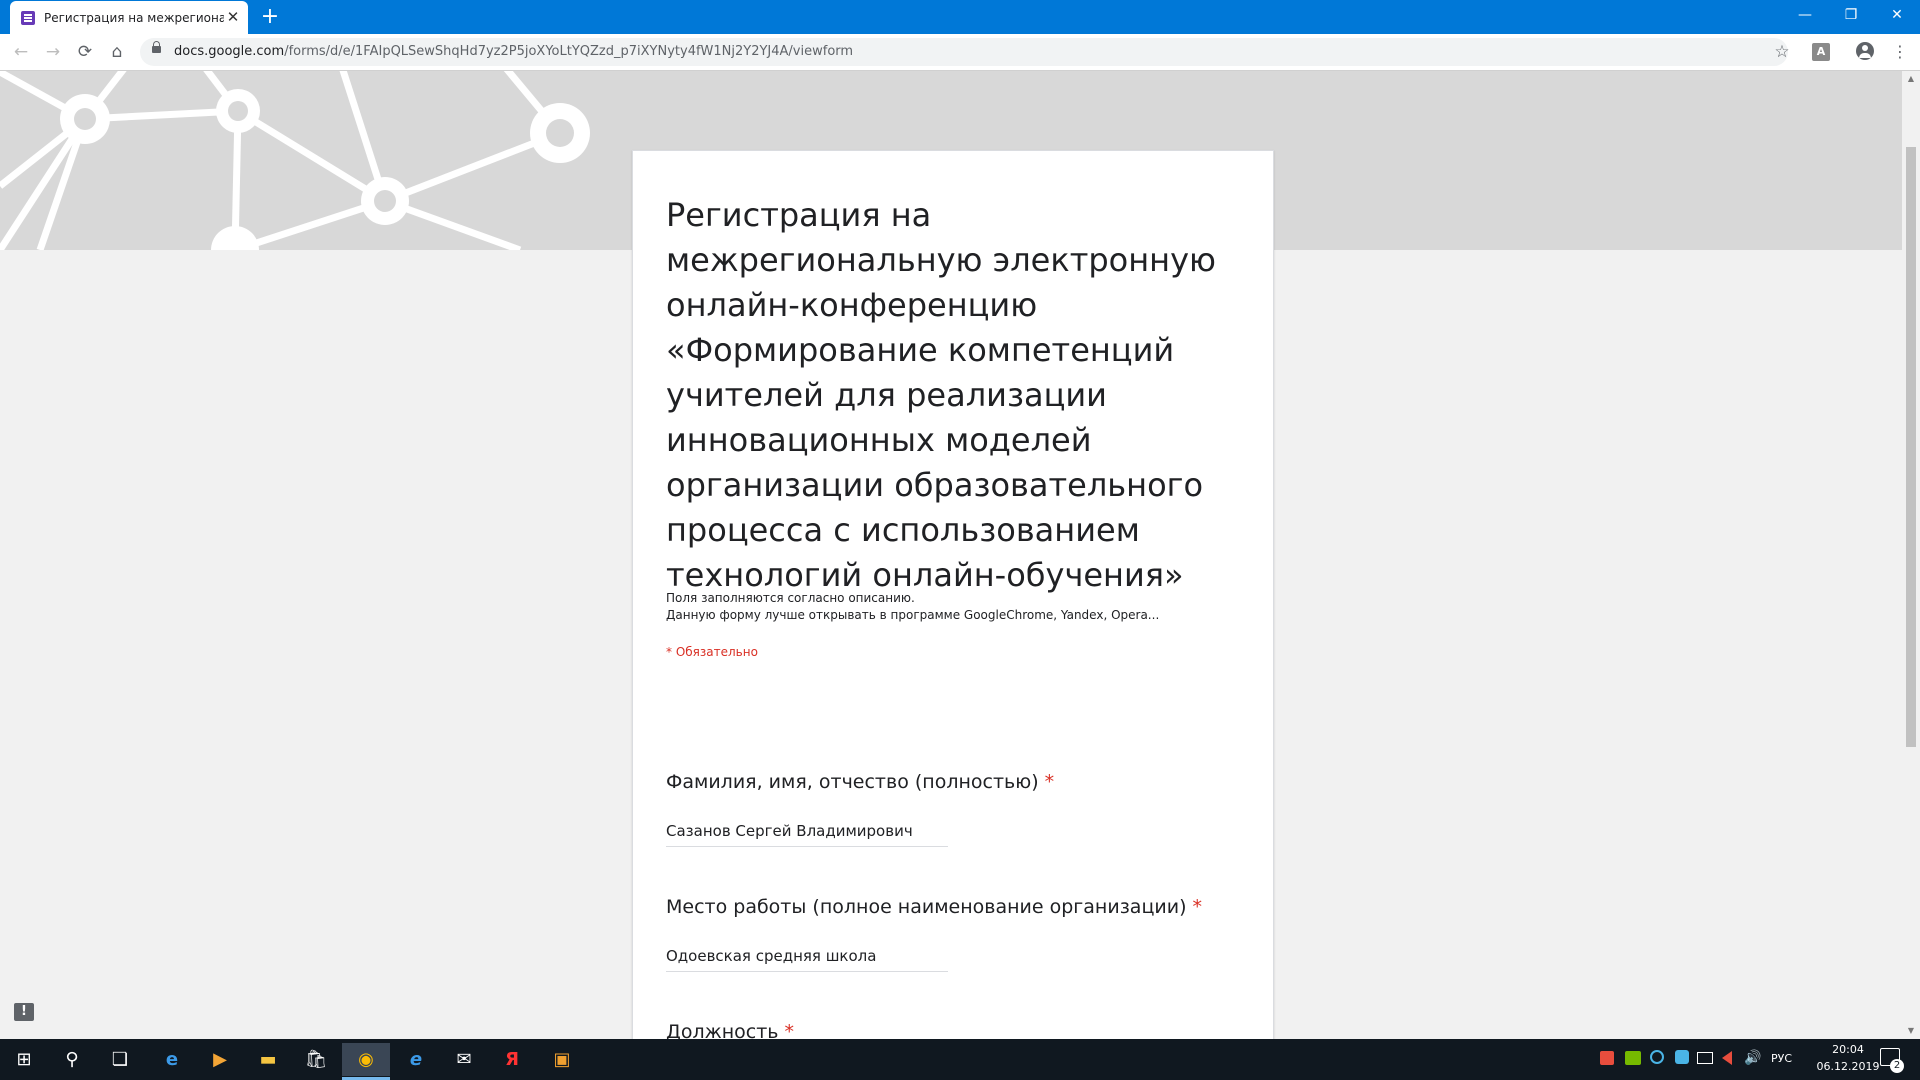 The height and width of the screenshot is (1080, 1920). I want to click on tray-skype-icon, so click(1657, 1057).